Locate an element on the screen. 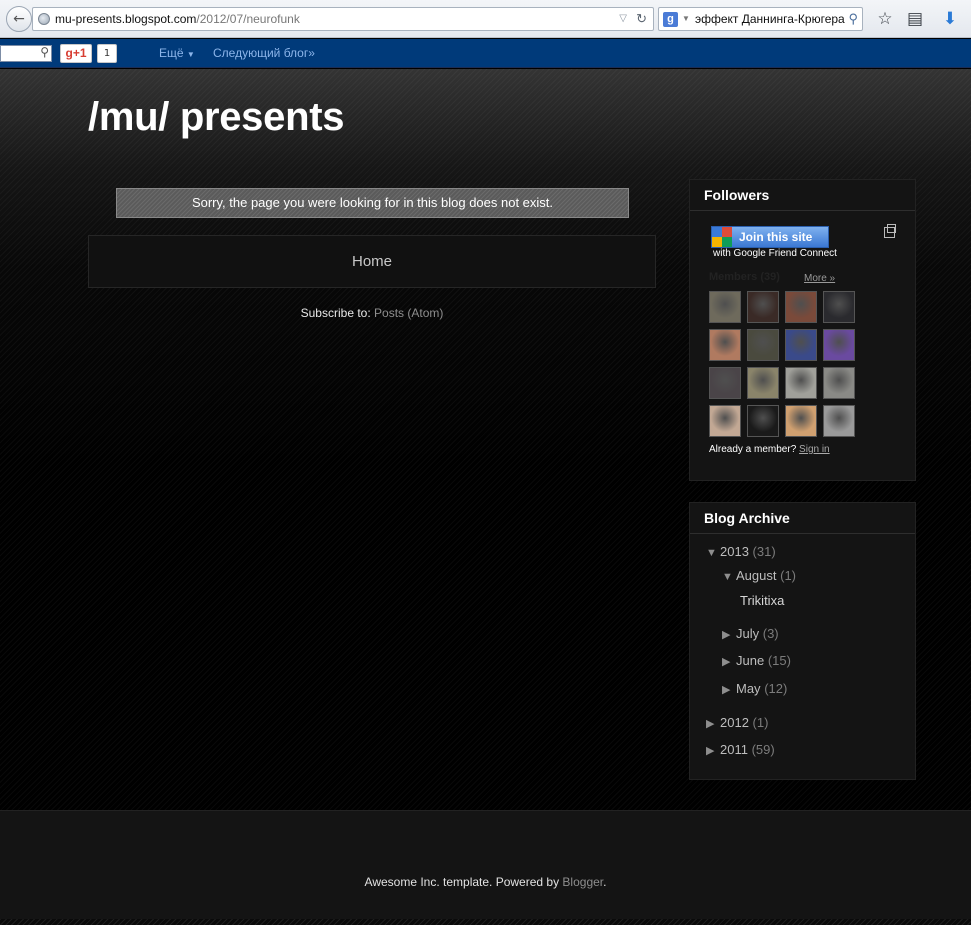  archive-count: (12) is located at coordinates (776, 688).